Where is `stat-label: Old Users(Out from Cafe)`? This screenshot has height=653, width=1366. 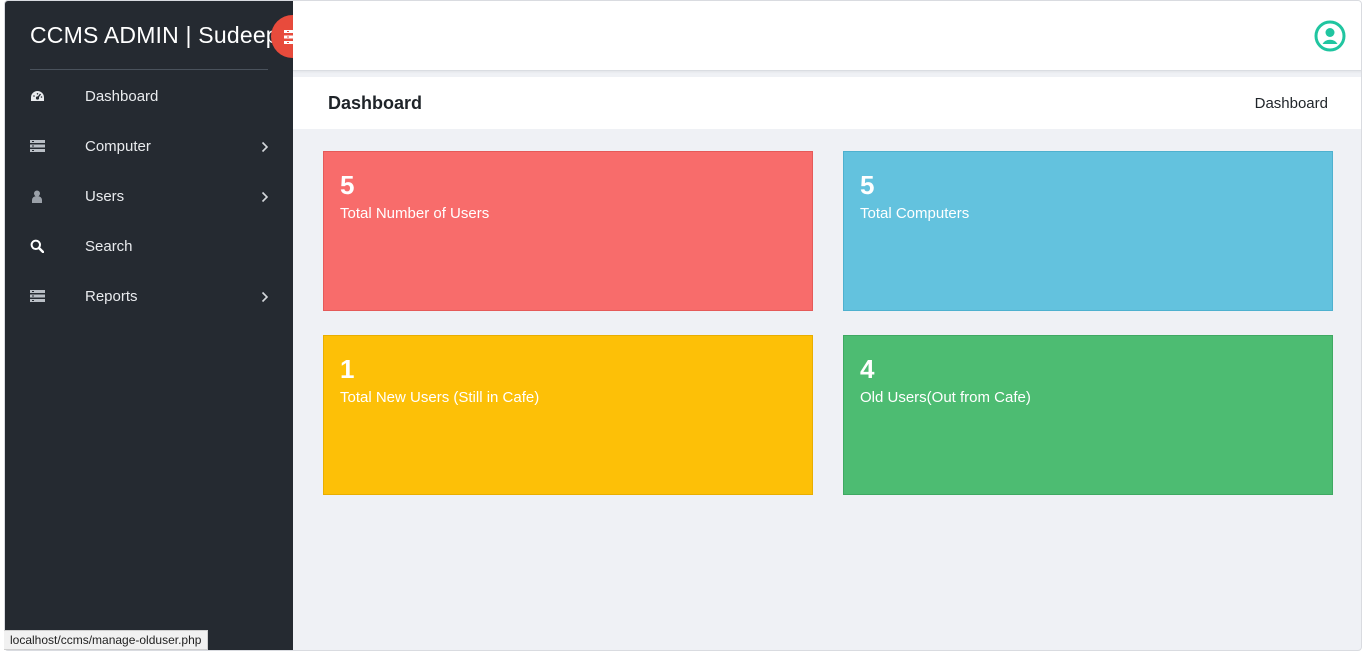
stat-label: Old Users(Out from Cafe) is located at coordinates (945, 397).